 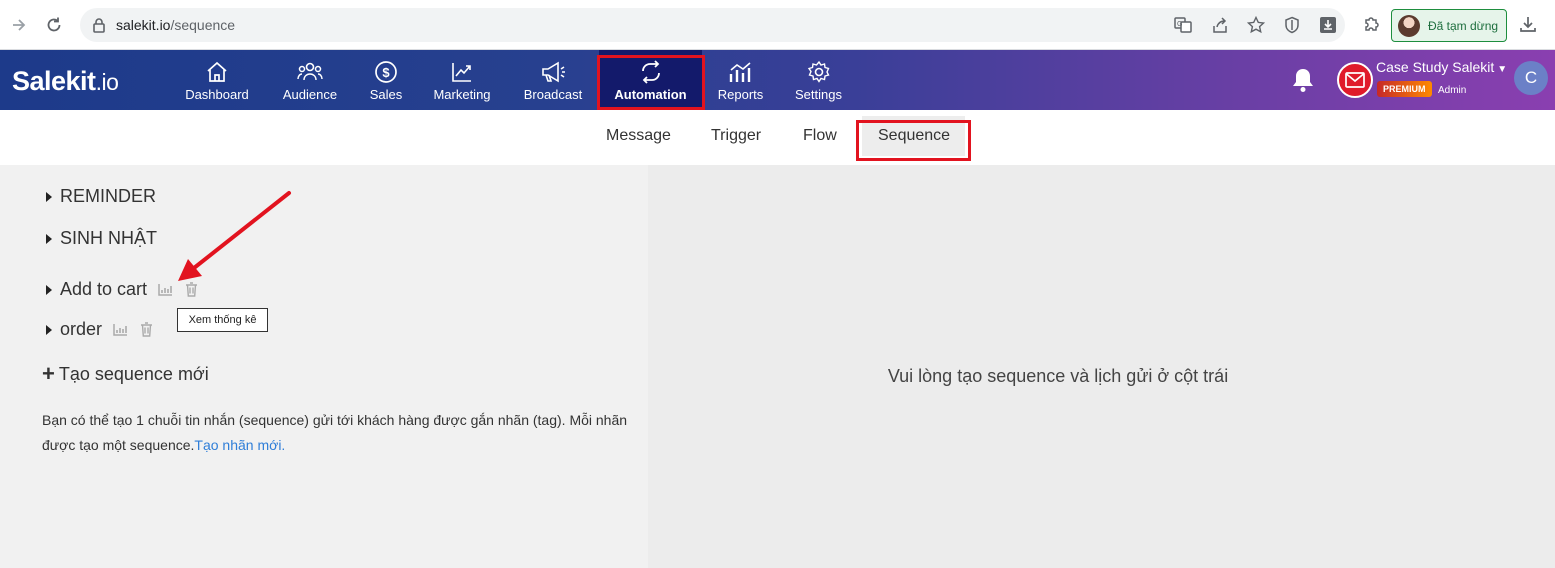 I want to click on sequence-item-reminder: REMINDER, so click(x=101, y=196).